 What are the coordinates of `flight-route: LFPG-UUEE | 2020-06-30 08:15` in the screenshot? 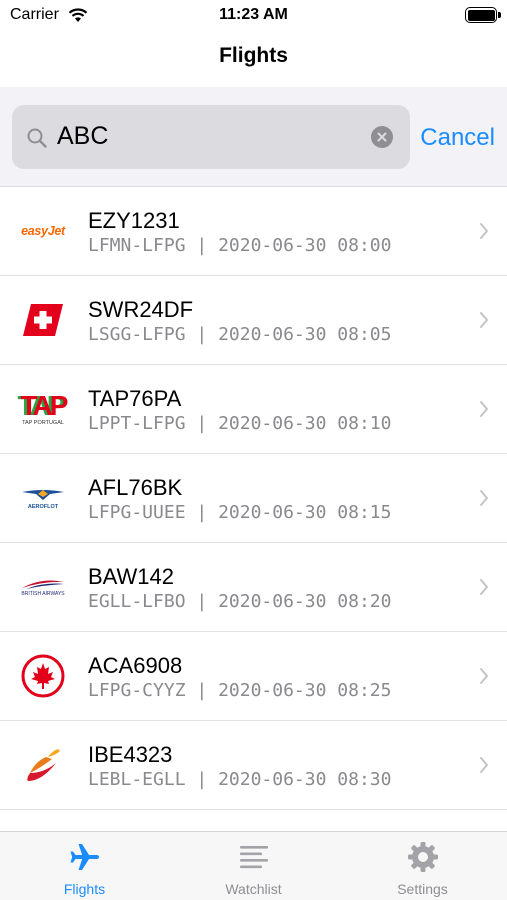 It's located at (240, 512).